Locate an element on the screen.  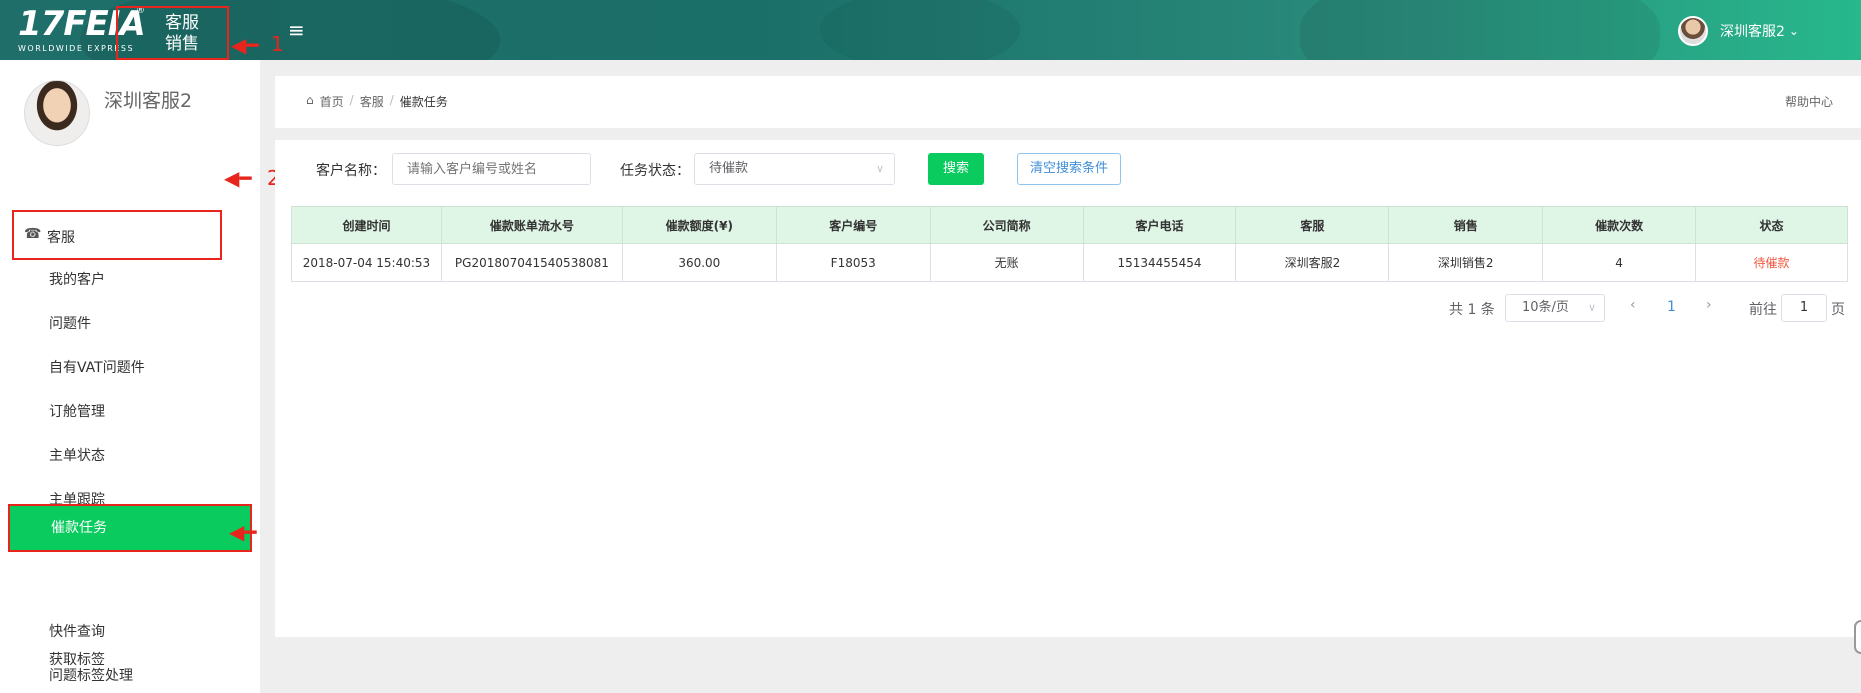
goto-label: 前往 is located at coordinates (1763, 310).